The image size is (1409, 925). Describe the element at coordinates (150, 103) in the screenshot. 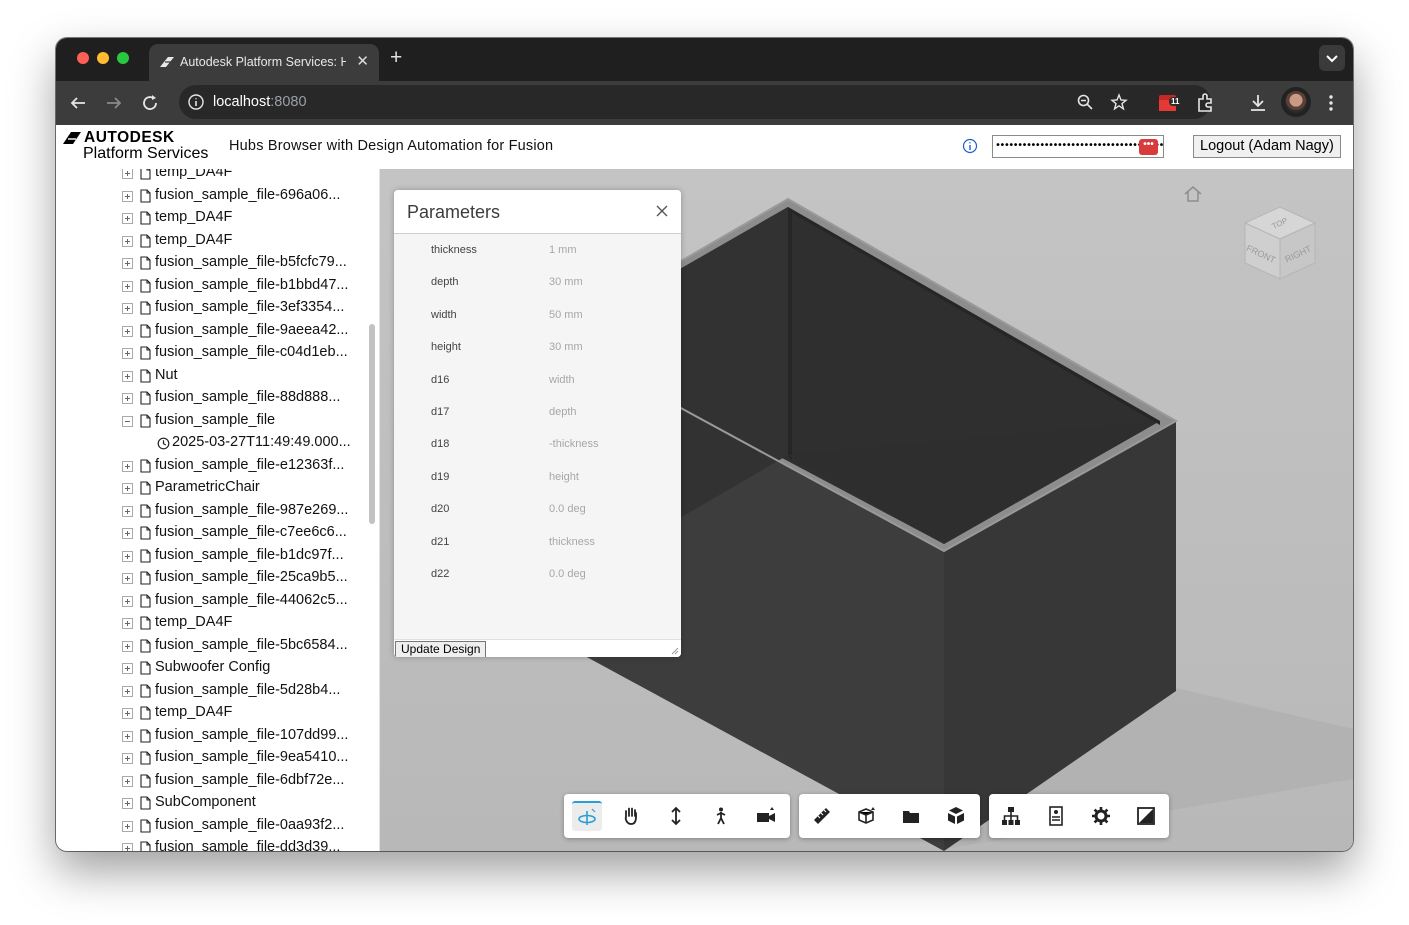

I see `reload-icon` at that location.